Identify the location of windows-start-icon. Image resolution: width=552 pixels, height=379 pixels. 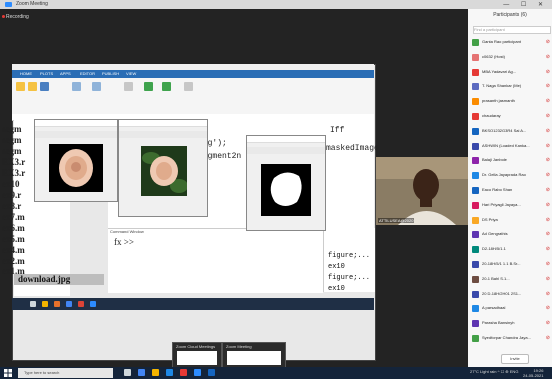
(8, 373).